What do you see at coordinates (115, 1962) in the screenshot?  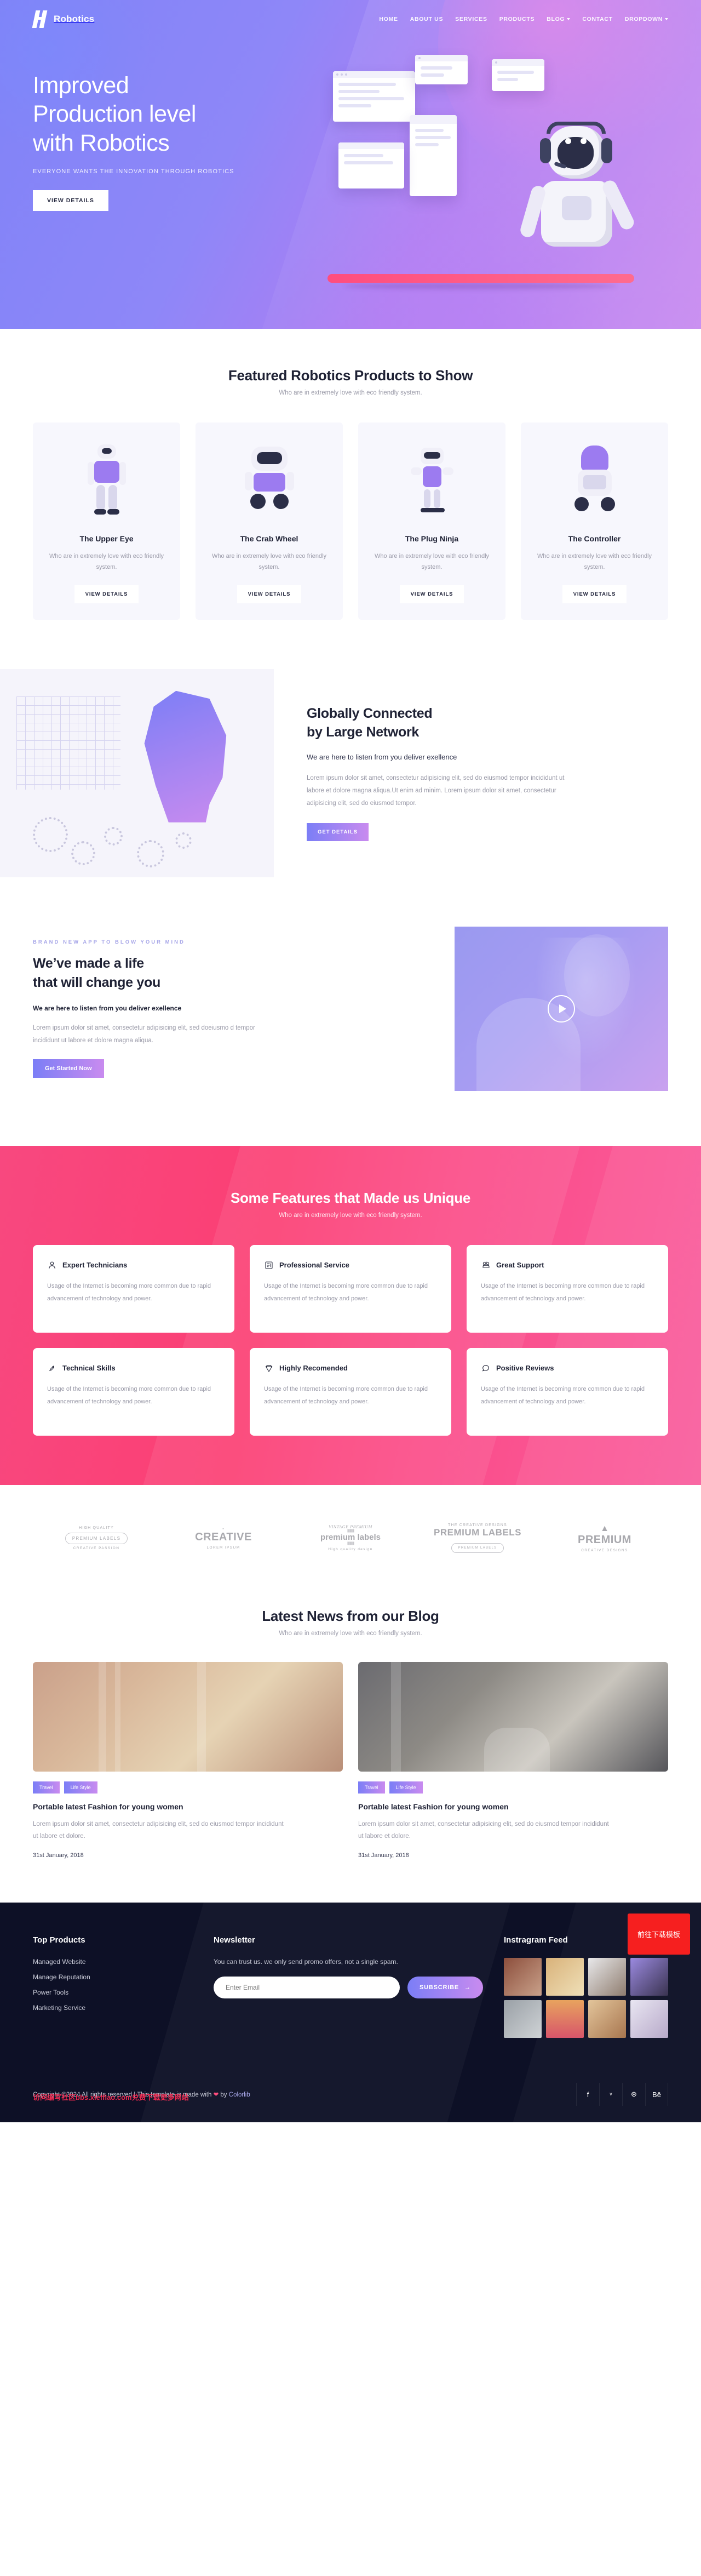 I see `footer-link-managed-website: Managed Website` at bounding box center [115, 1962].